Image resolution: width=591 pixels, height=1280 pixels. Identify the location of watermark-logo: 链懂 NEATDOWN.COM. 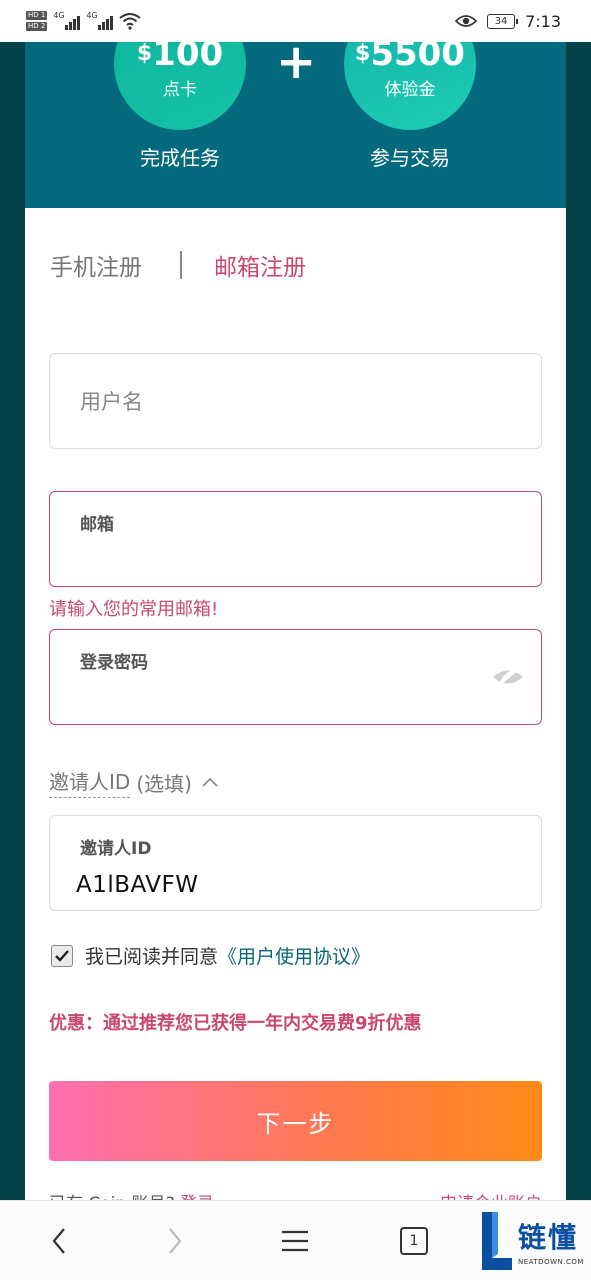
(534, 1244).